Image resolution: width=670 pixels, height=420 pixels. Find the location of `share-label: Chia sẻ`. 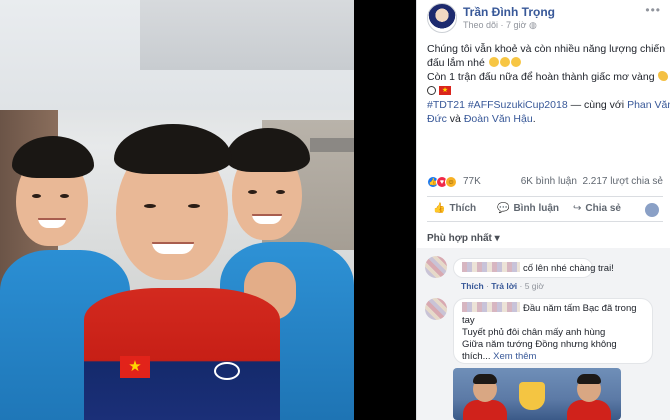

share-label: Chia sẻ is located at coordinates (603, 208).